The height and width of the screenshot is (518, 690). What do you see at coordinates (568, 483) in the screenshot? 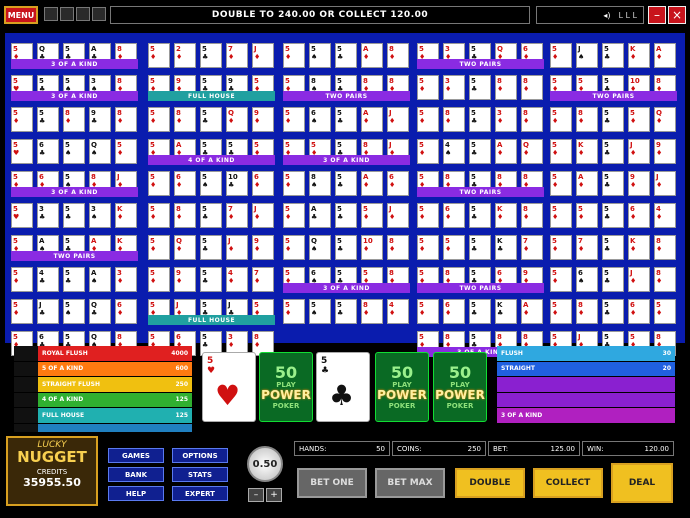
I see `collect-button: COLLECT` at bounding box center [568, 483].